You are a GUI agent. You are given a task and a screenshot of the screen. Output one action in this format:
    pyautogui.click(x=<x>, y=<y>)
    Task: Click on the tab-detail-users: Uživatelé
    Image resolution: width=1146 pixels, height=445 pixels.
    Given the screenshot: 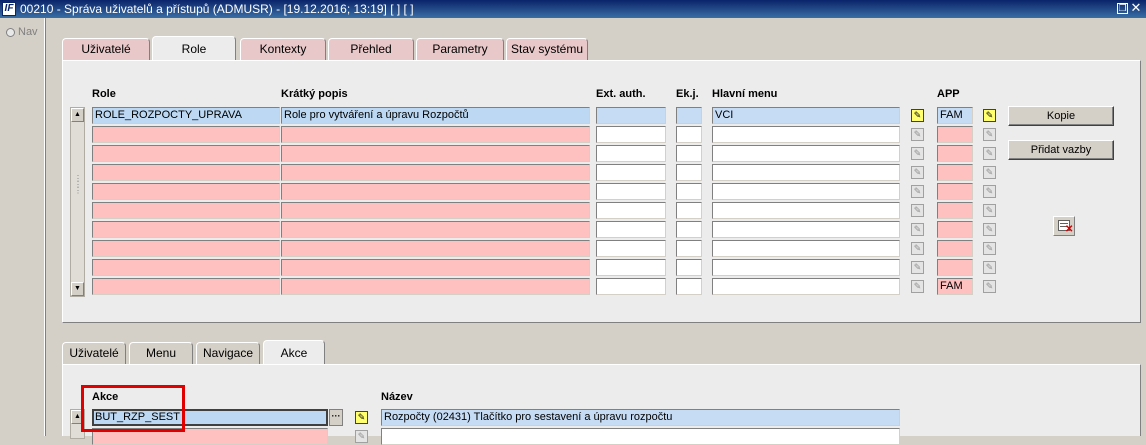 What is the action you would take?
    pyautogui.click(x=94, y=353)
    